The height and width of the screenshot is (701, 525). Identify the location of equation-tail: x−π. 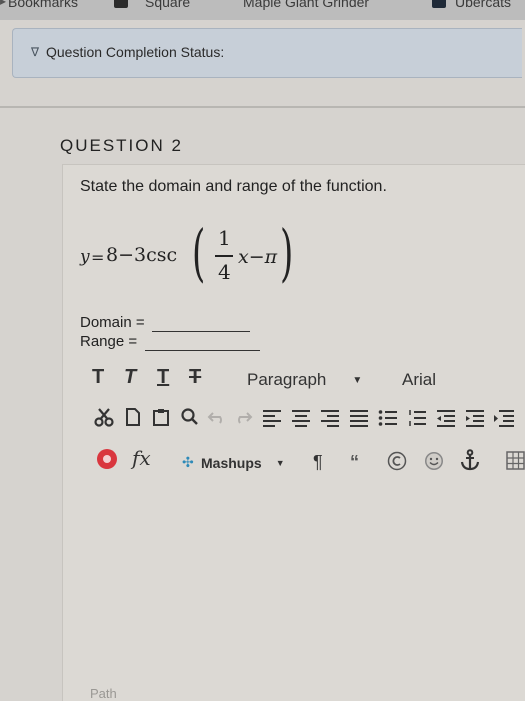
(258, 257).